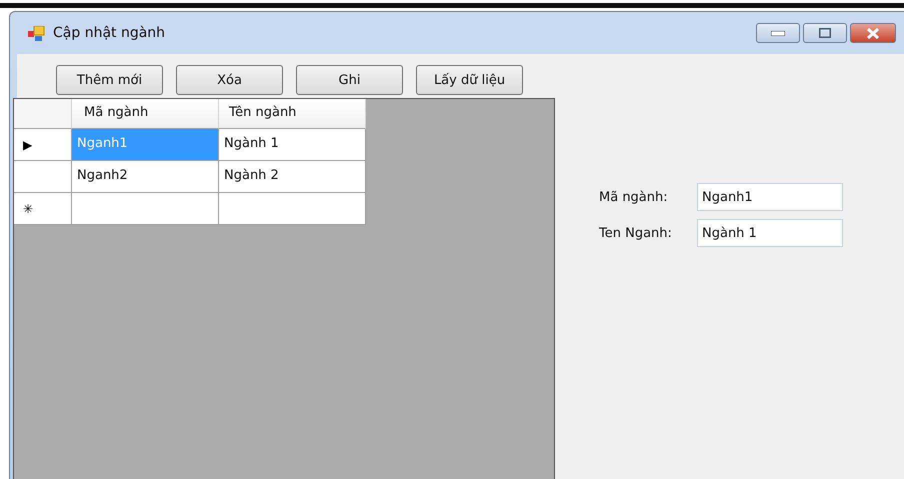 This screenshot has width=904, height=479. What do you see at coordinates (636, 233) in the screenshot?
I see `field-label: Ten Nganh:` at bounding box center [636, 233].